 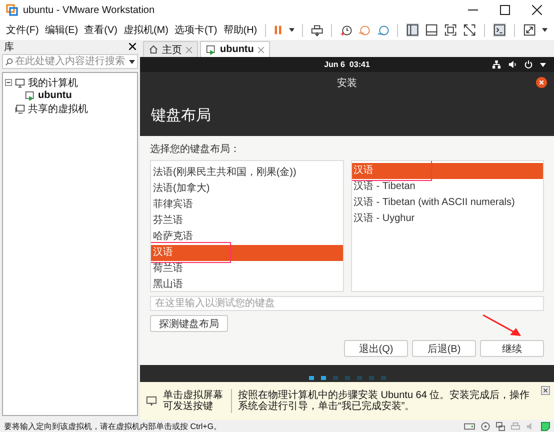 What do you see at coordinates (246, 284) in the screenshot?
I see `list-item: 黑山语` at bounding box center [246, 284].